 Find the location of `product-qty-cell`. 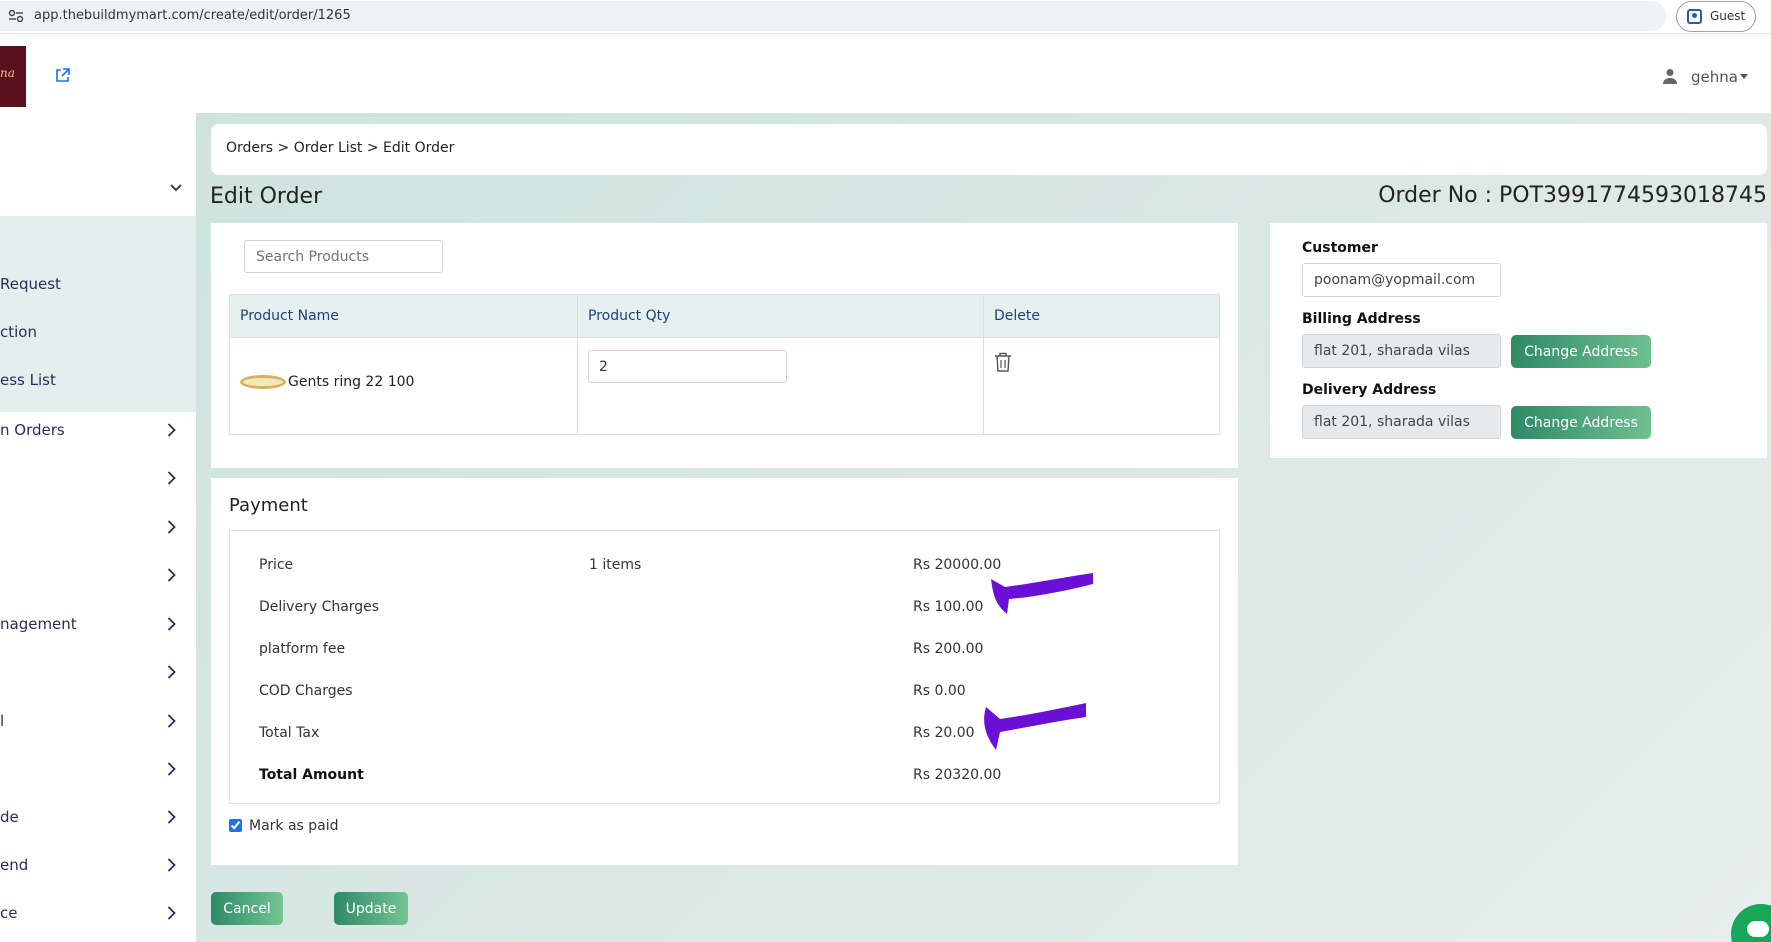

product-qty-cell is located at coordinates (780, 386).